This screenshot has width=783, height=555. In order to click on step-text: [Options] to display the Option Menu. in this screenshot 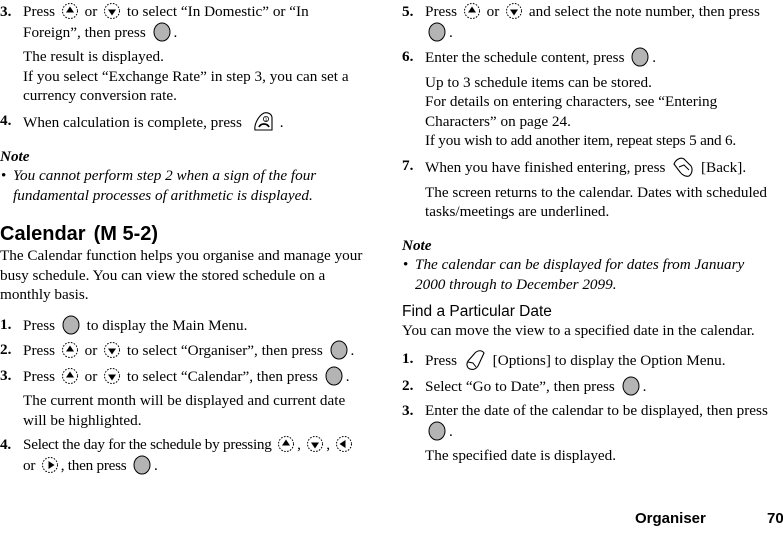, I will do `click(609, 360)`.